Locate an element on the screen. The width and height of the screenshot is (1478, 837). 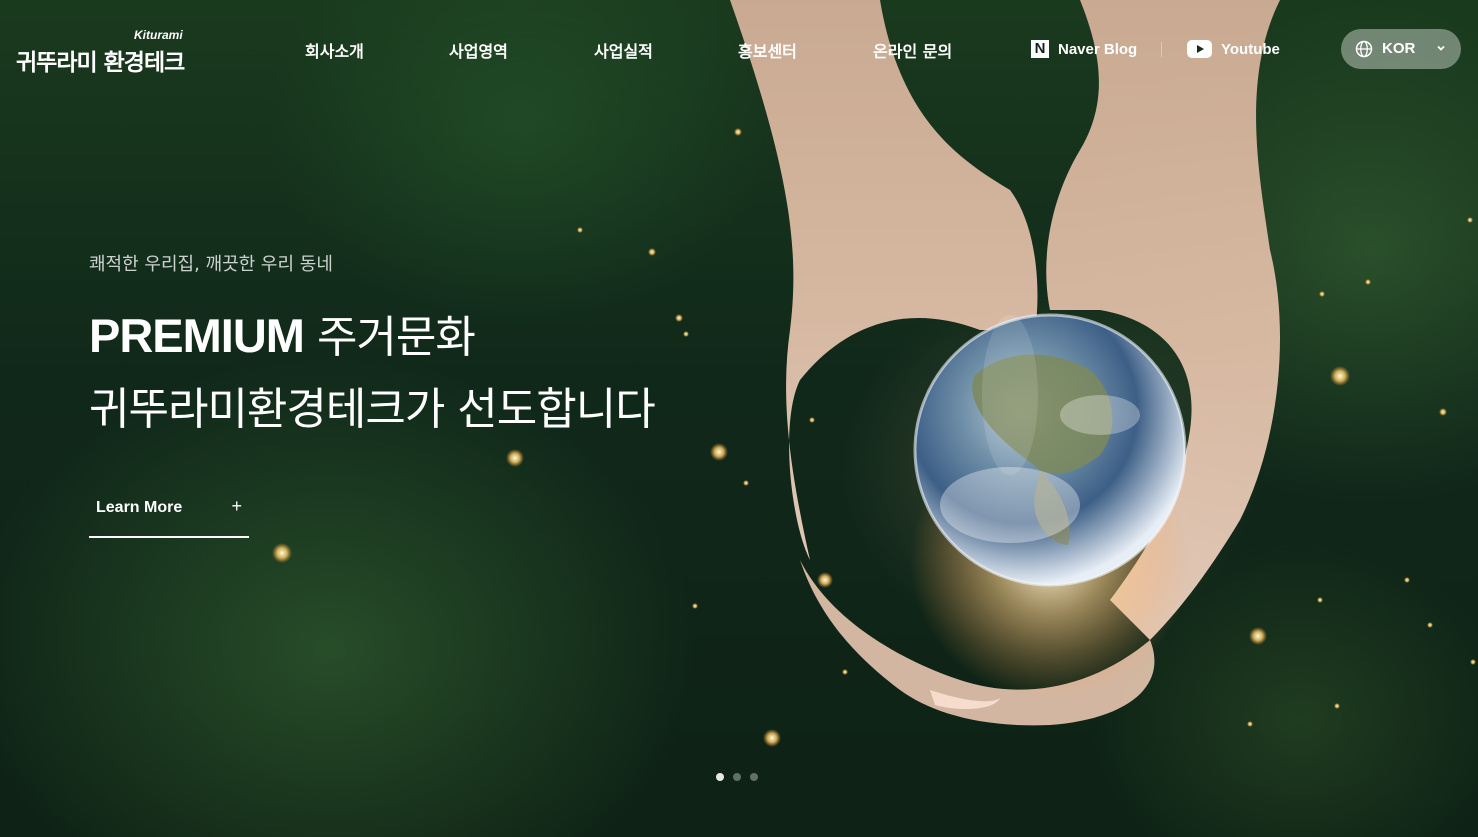
hero-headline: PREMIUM 주거문화 귀뚜라미환경테크가 선도합니다 is located at coordinates (372, 373).